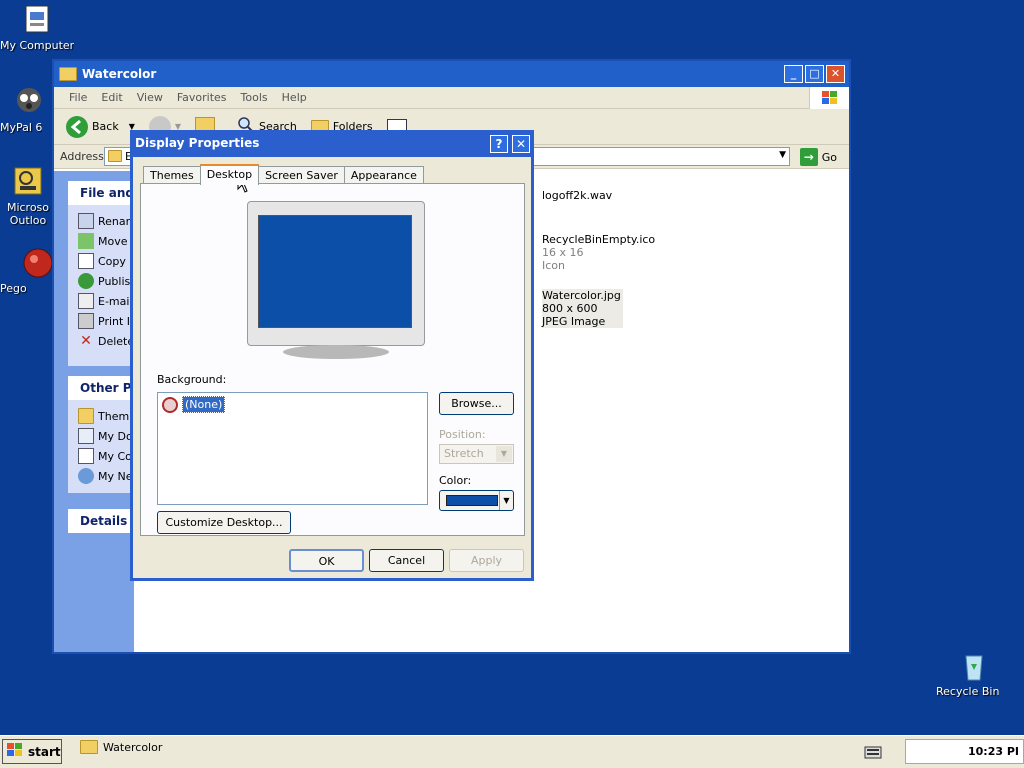 The height and width of the screenshot is (768, 1024). Describe the element at coordinates (44, 751) in the screenshot. I see `start-label: start` at that location.